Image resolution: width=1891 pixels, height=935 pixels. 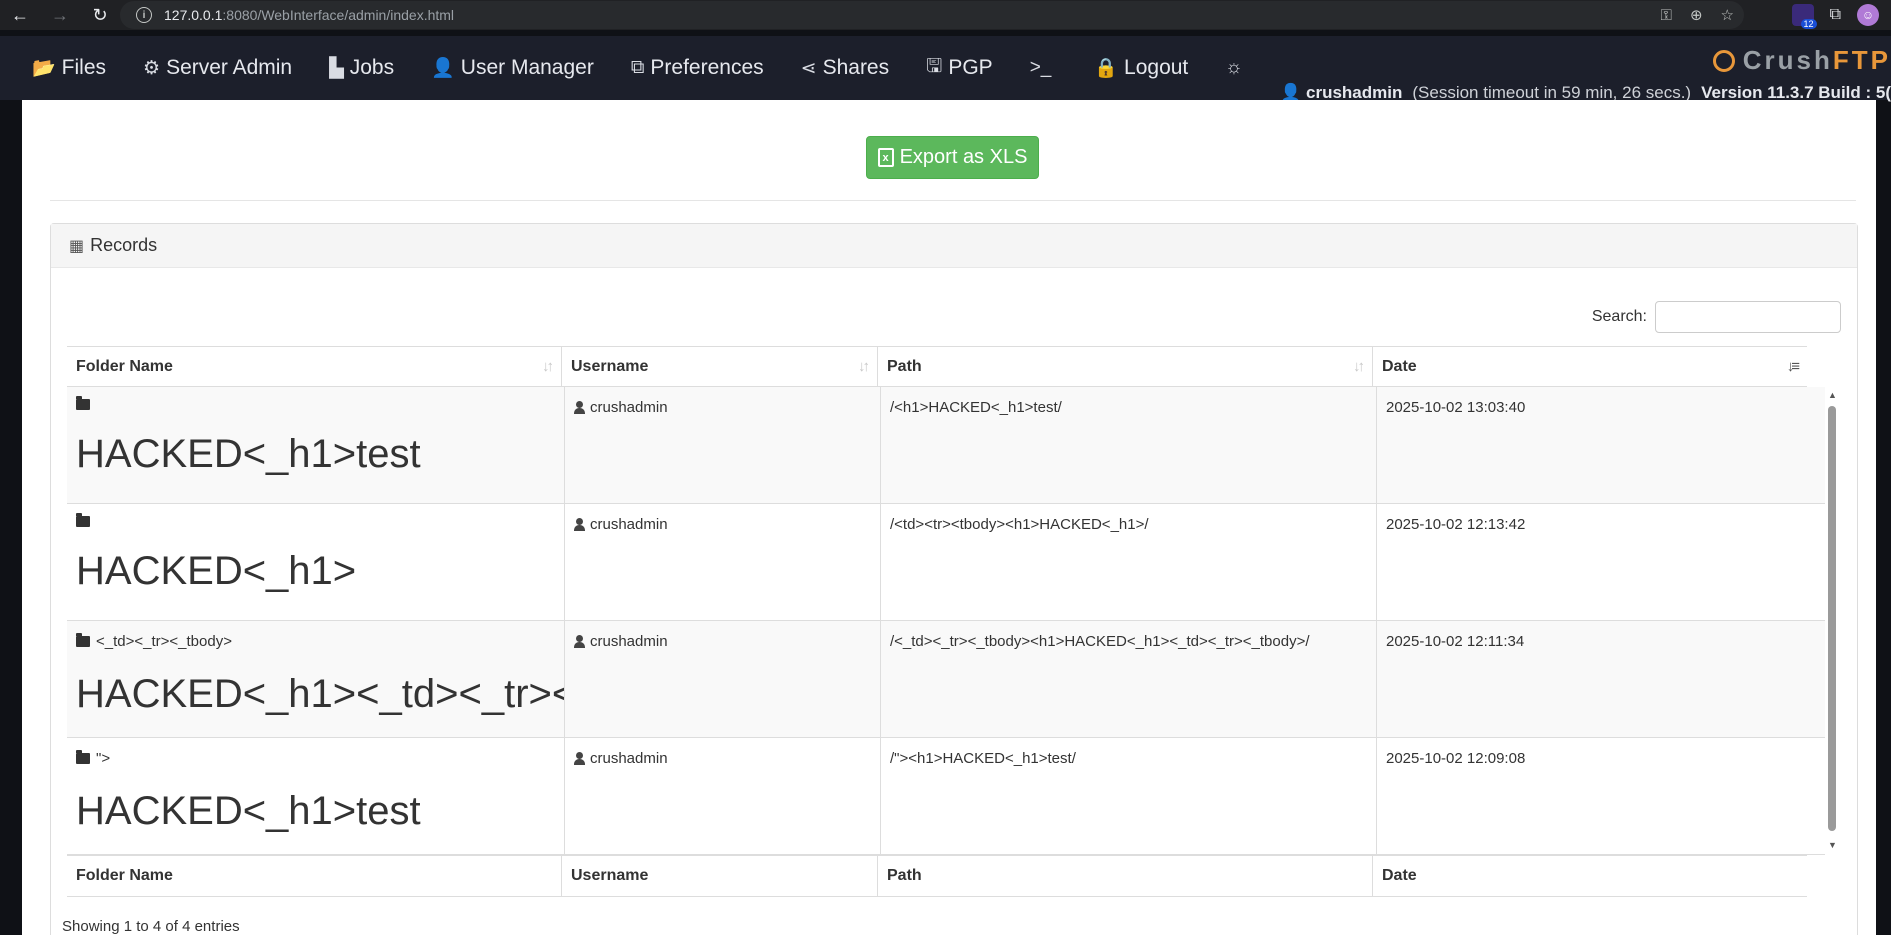 I want to click on reload-icon: ↻, so click(x=100, y=15).